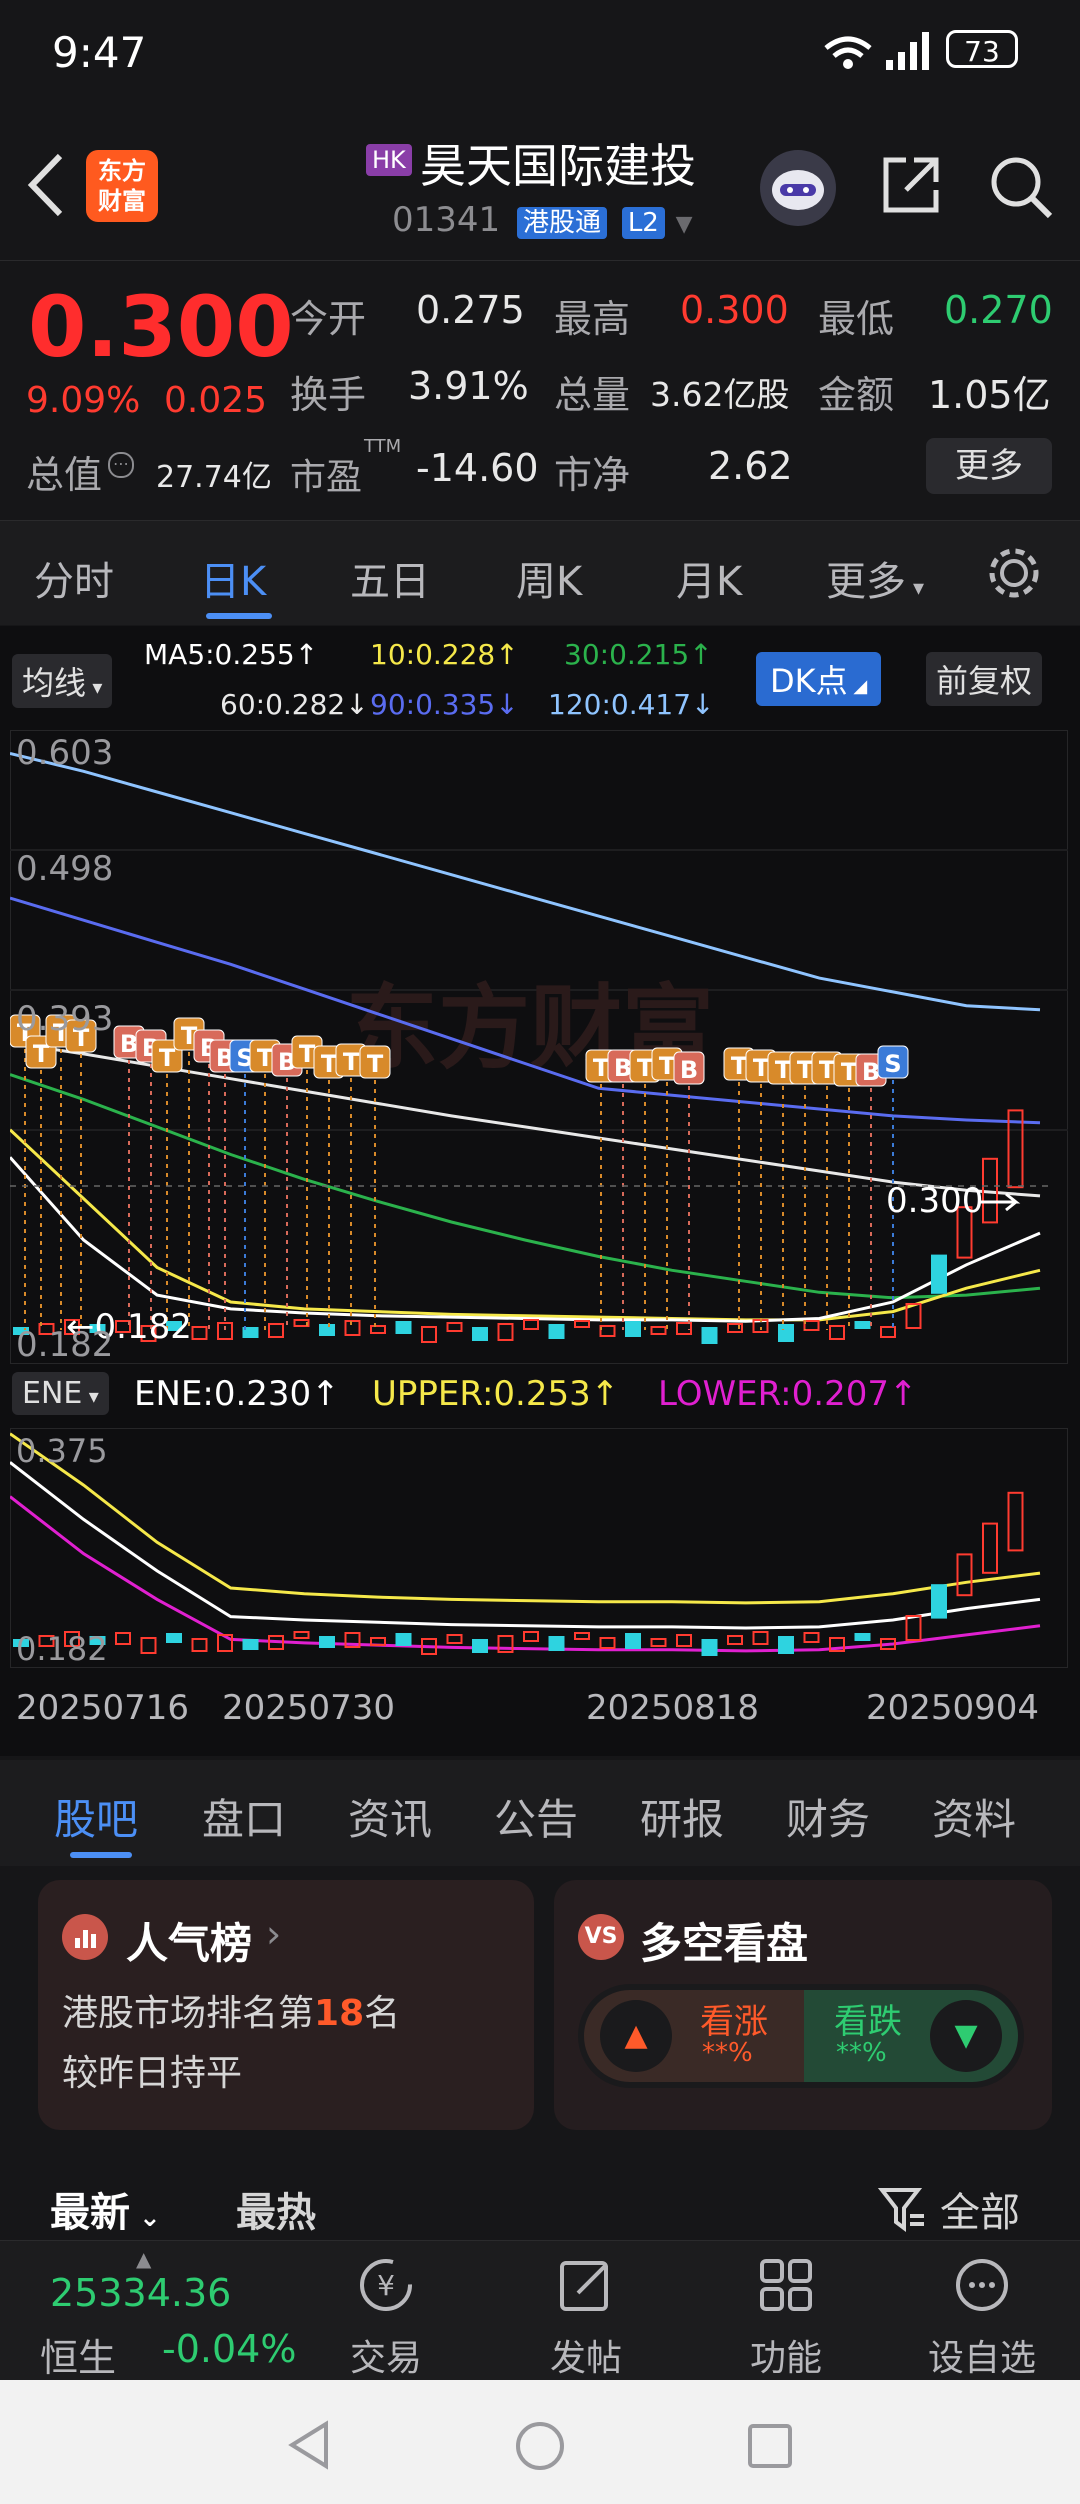 Image resolution: width=1080 pixels, height=2504 pixels. What do you see at coordinates (636, 2036) in the screenshot?
I see `triangle-up-icon: ▲` at bounding box center [636, 2036].